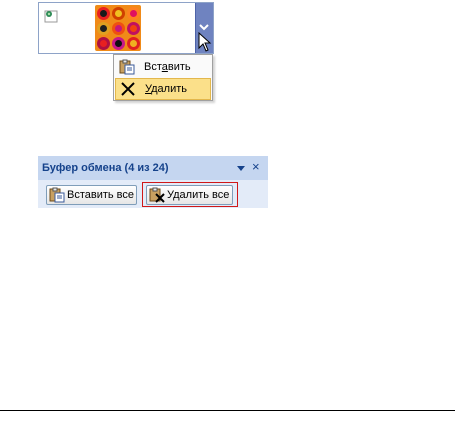 This screenshot has height=423, width=455. Describe the element at coordinates (128, 89) in the screenshot. I see `delete-x-icon` at that location.